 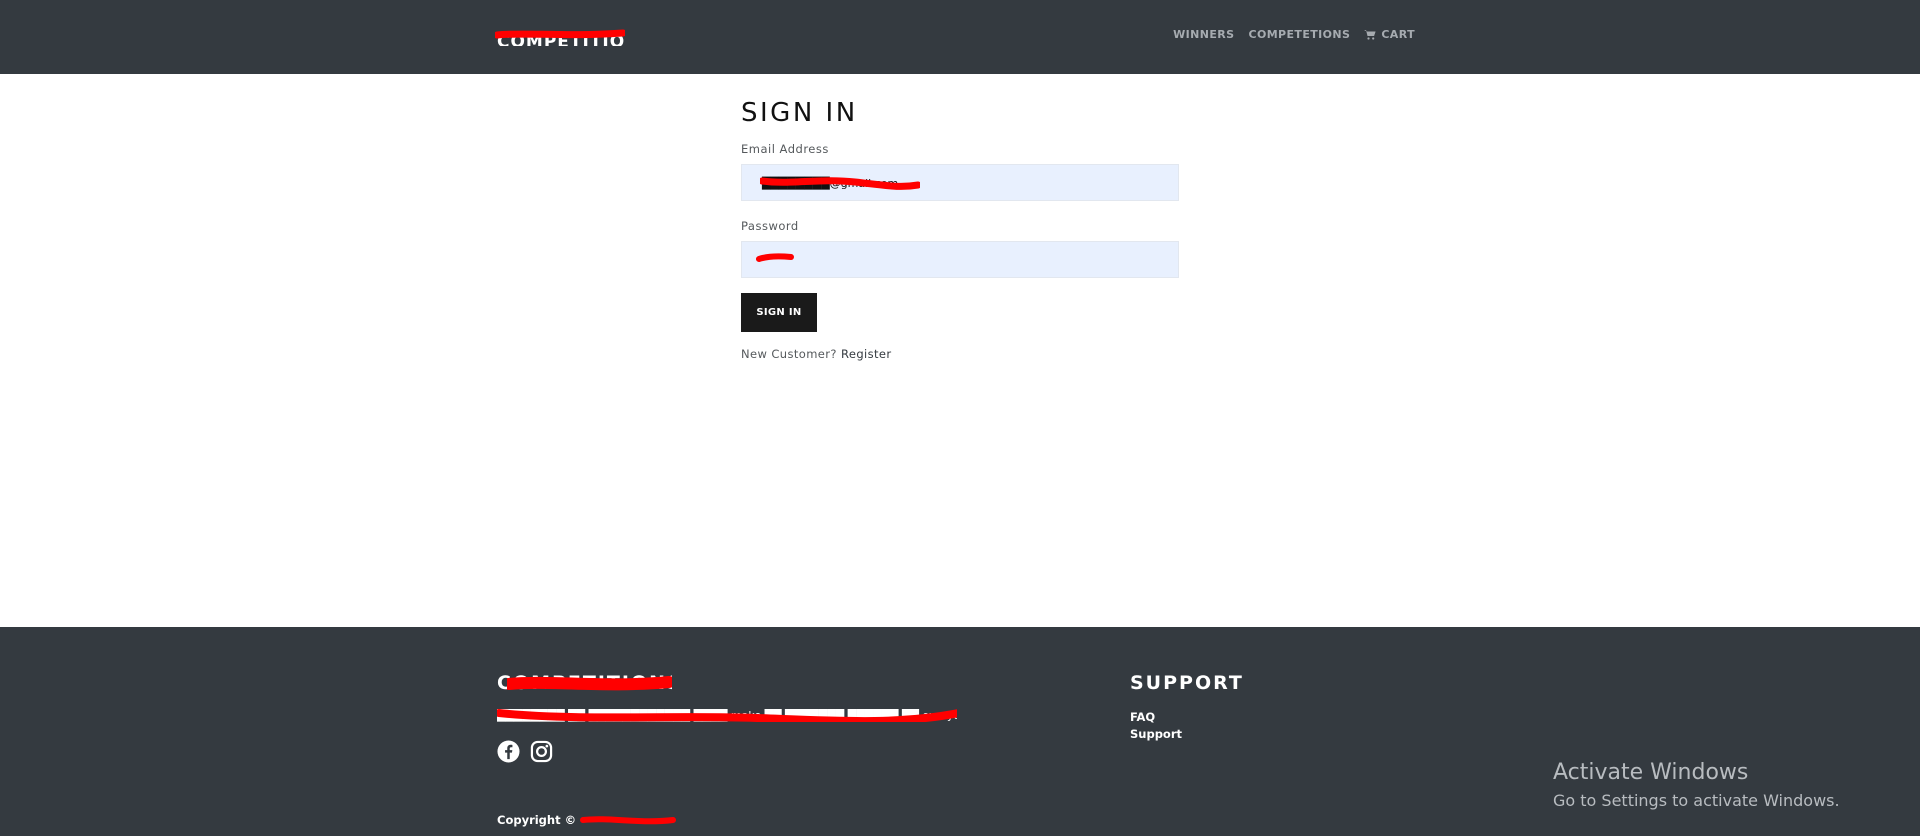 I want to click on facebook-icon, so click(x=508, y=753).